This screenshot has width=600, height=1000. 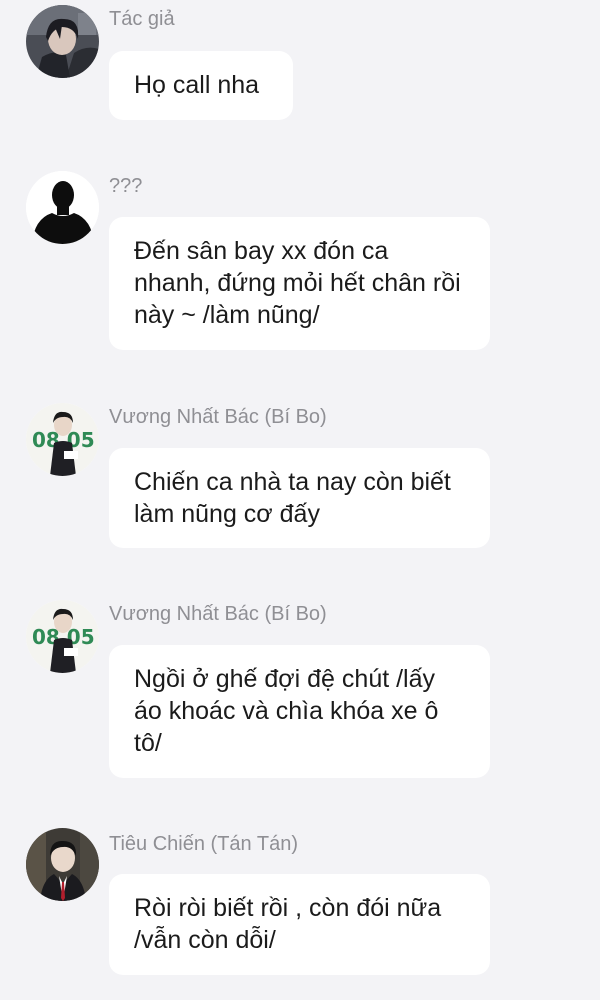 I want to click on person-silhouette-icon, so click(x=62, y=207).